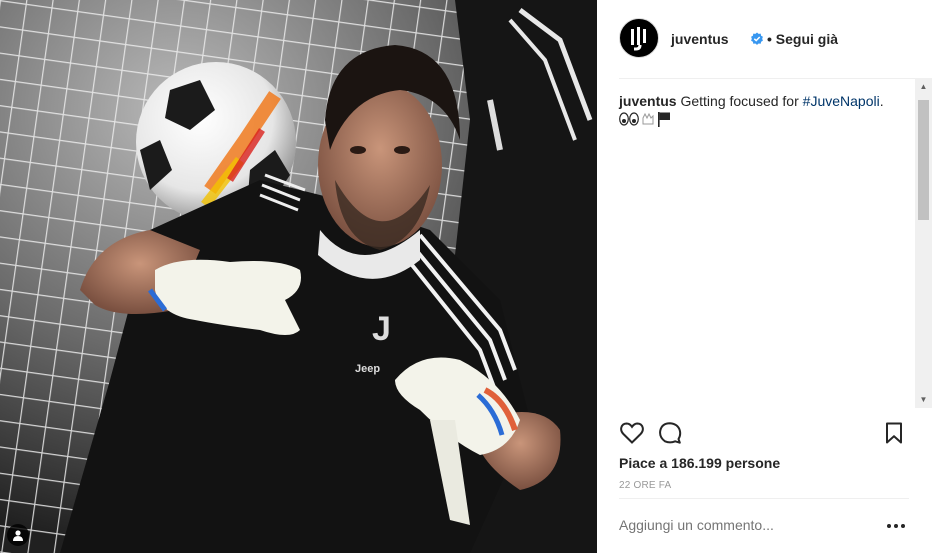 The image size is (932, 554). Describe the element at coordinates (802, 39) in the screenshot. I see `follow-status-button: • Segui già` at that location.